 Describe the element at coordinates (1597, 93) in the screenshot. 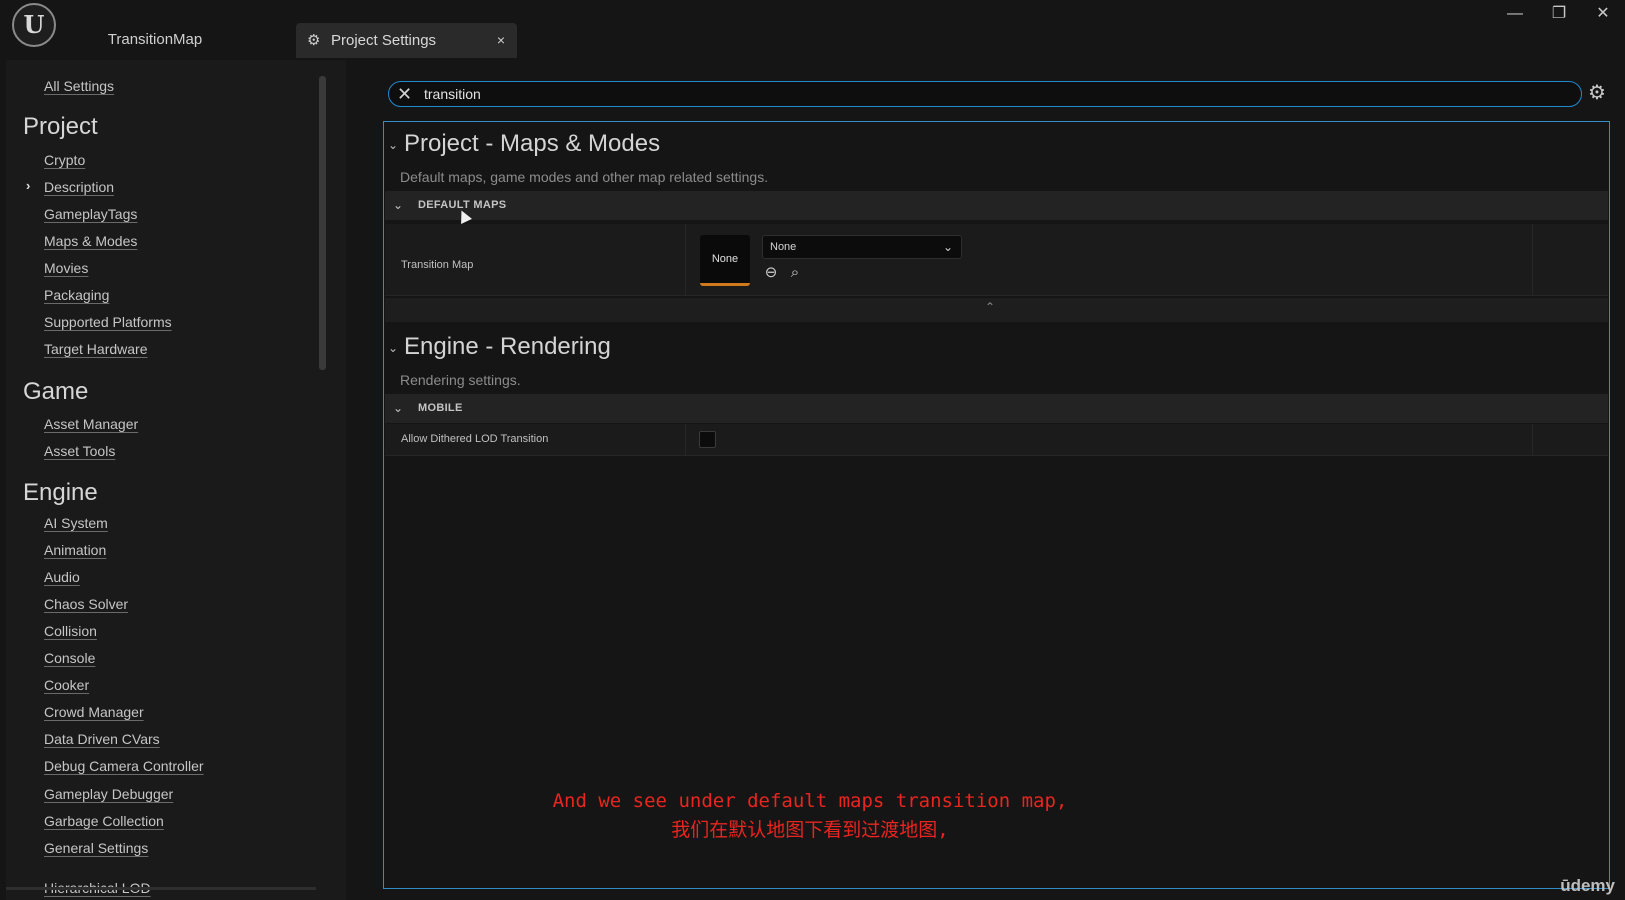

I see `gear-icon: ⚙` at that location.